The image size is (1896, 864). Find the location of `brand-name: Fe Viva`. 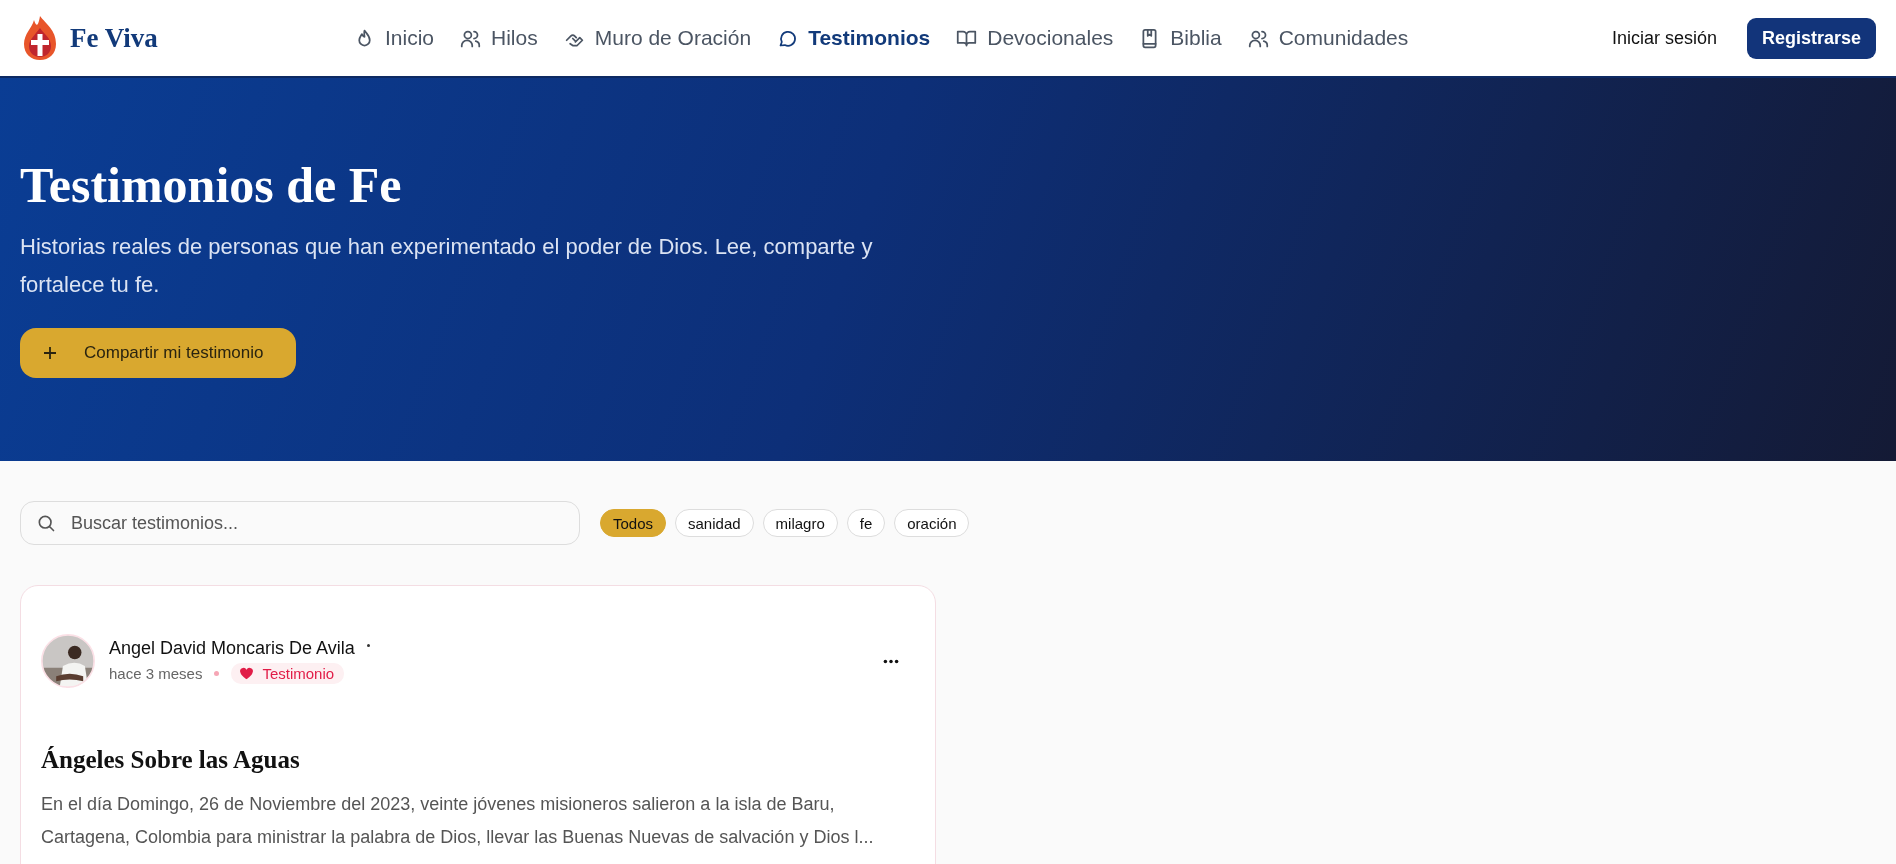

brand-name: Fe Viva is located at coordinates (114, 38).